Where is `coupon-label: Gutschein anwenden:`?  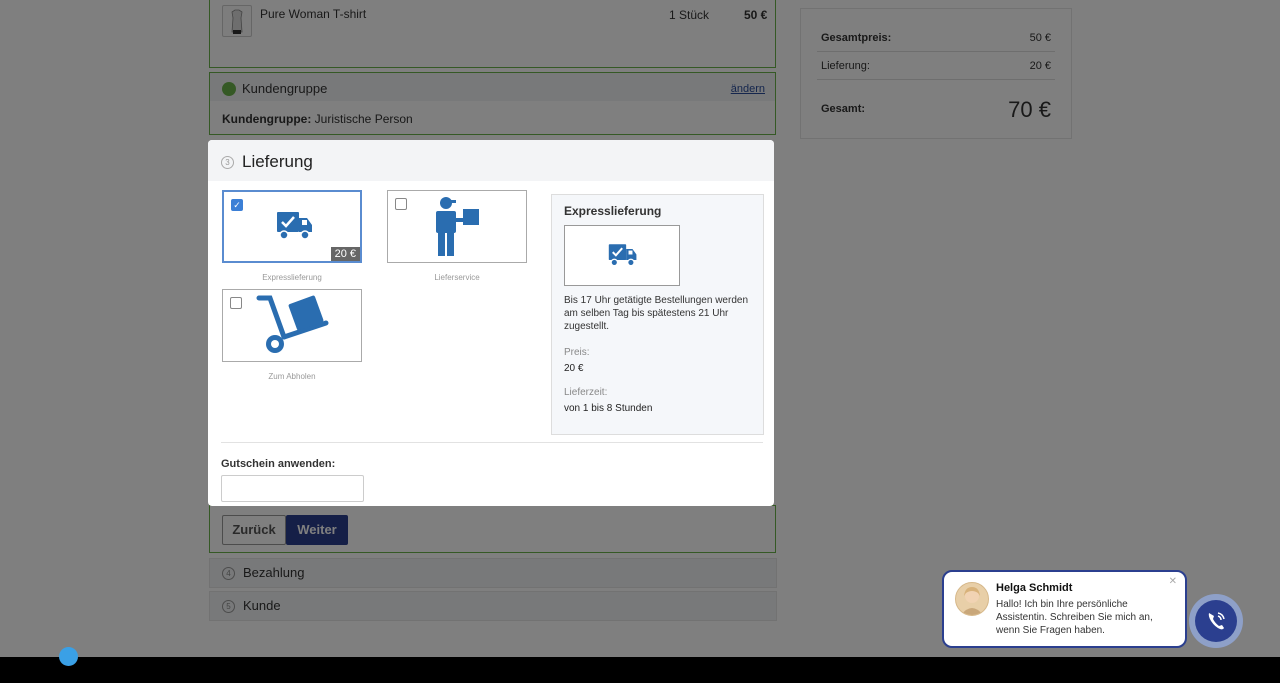
coupon-label: Gutschein anwenden: is located at coordinates (278, 464).